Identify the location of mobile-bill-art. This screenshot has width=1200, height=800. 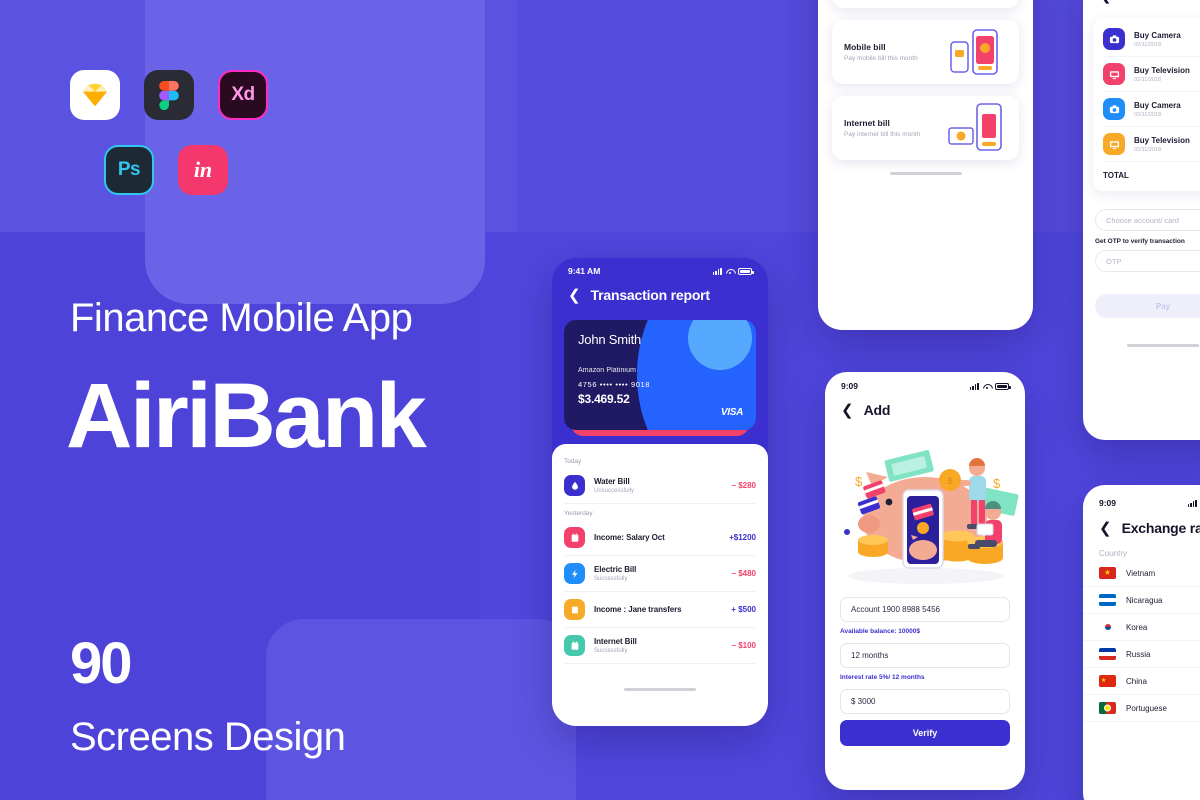
(976, 52).